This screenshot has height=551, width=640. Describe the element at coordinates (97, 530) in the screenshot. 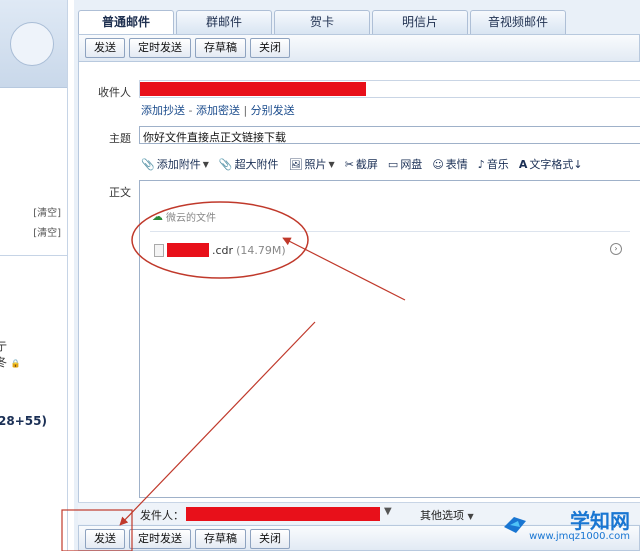

I see `highlight-box` at that location.